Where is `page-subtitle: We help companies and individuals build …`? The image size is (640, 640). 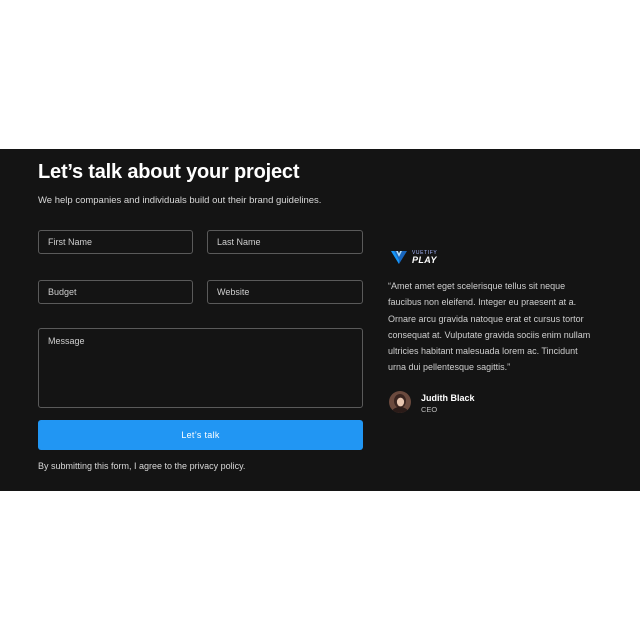 page-subtitle: We help companies and individuals build … is located at coordinates (180, 200).